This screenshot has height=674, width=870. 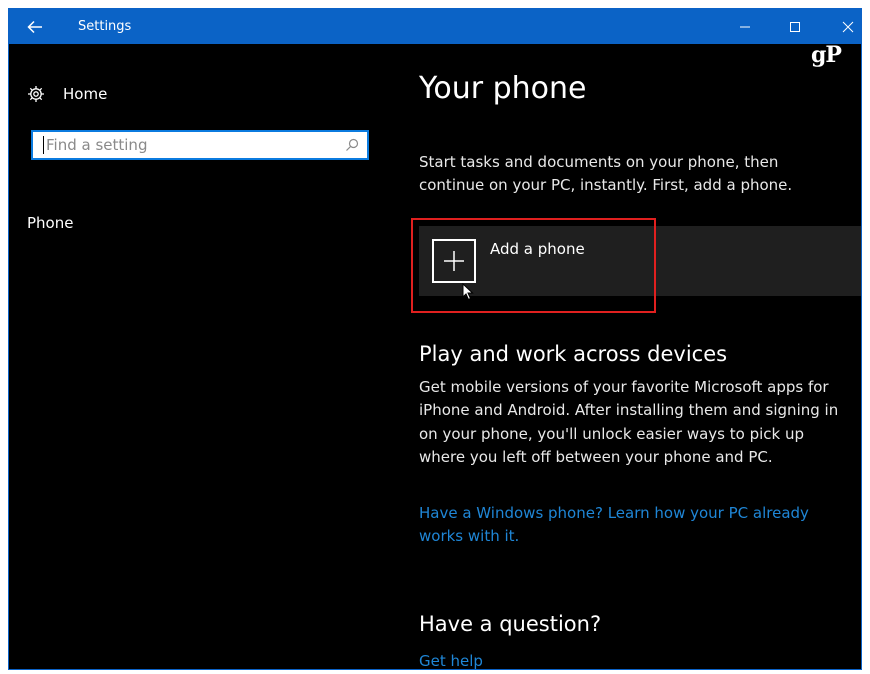 What do you see at coordinates (636, 265) in the screenshot?
I see `add-phone-card: Add a phone` at bounding box center [636, 265].